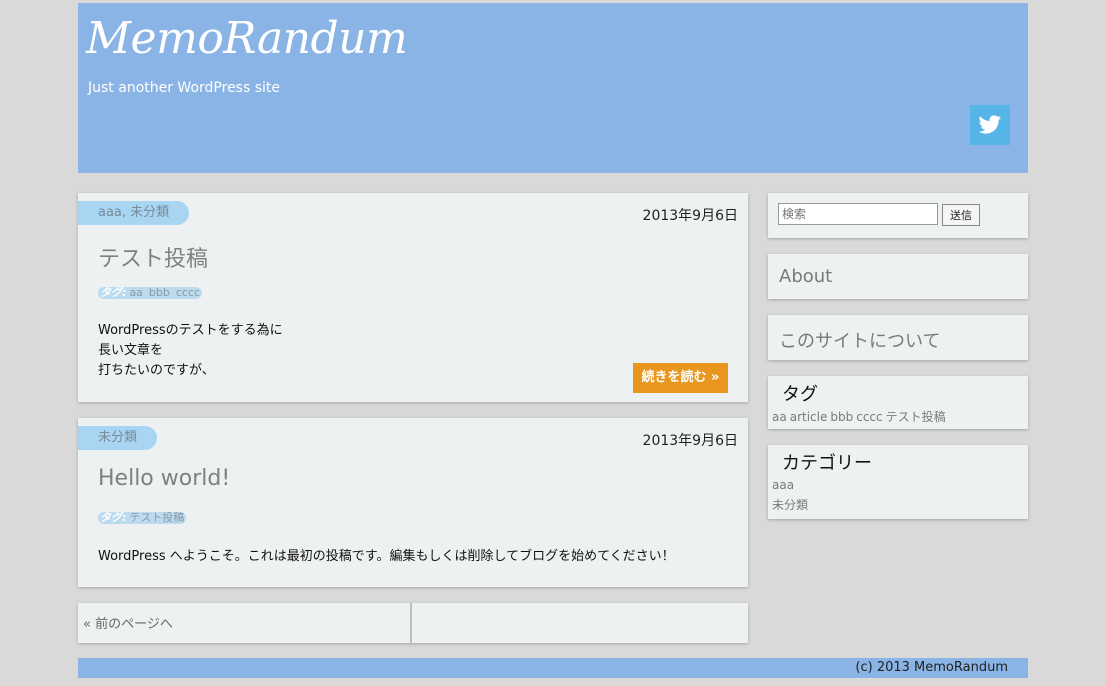 Image resolution: width=1106 pixels, height=686 pixels. What do you see at coordinates (859, 340) in the screenshot?
I see `page-link-about-site: このサイトについて` at bounding box center [859, 340].